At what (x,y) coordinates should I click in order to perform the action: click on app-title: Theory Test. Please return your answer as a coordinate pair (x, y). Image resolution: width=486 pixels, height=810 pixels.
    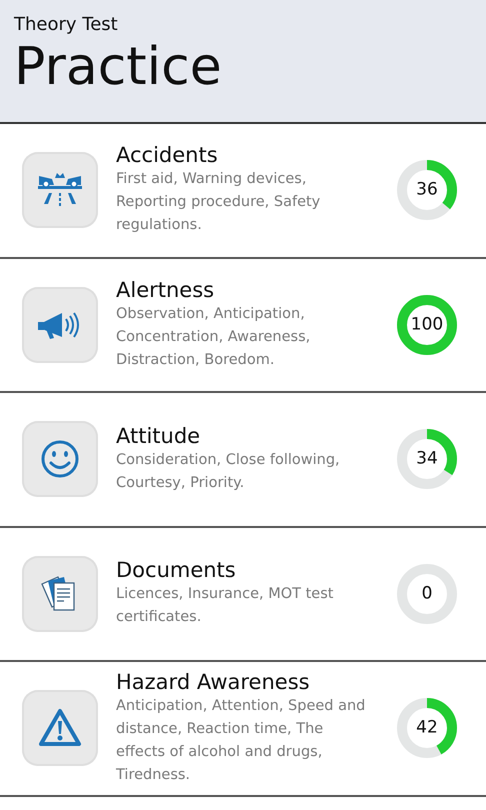
    Looking at the image, I should click on (66, 25).